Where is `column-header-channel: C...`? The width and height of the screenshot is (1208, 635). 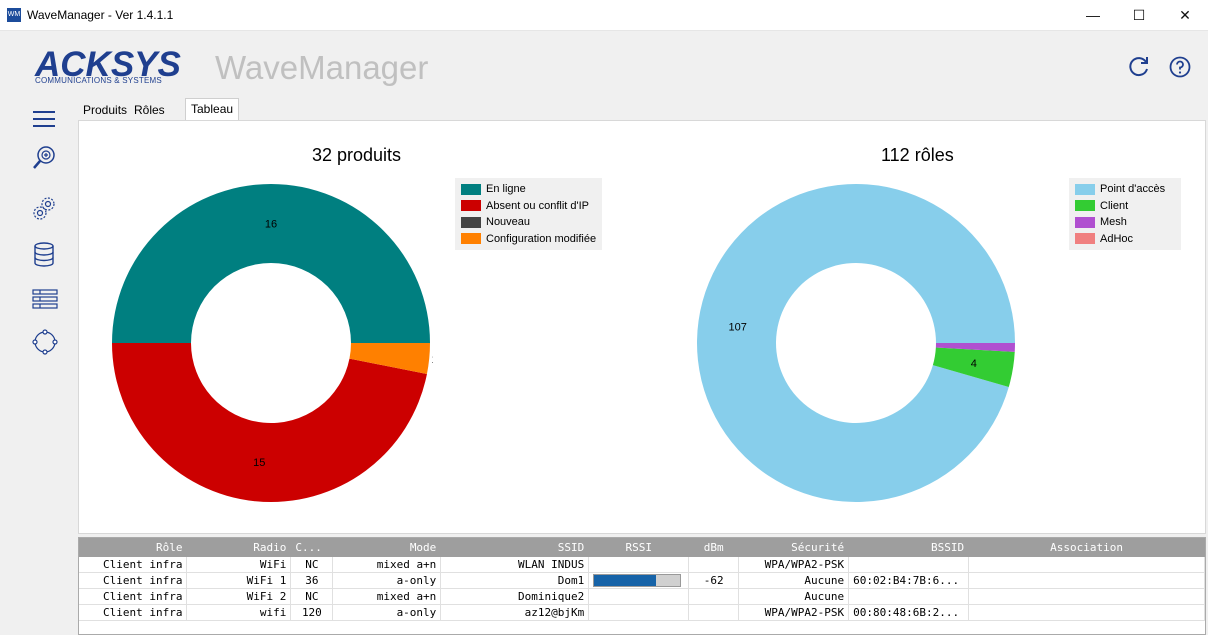 column-header-channel: C... is located at coordinates (312, 547).